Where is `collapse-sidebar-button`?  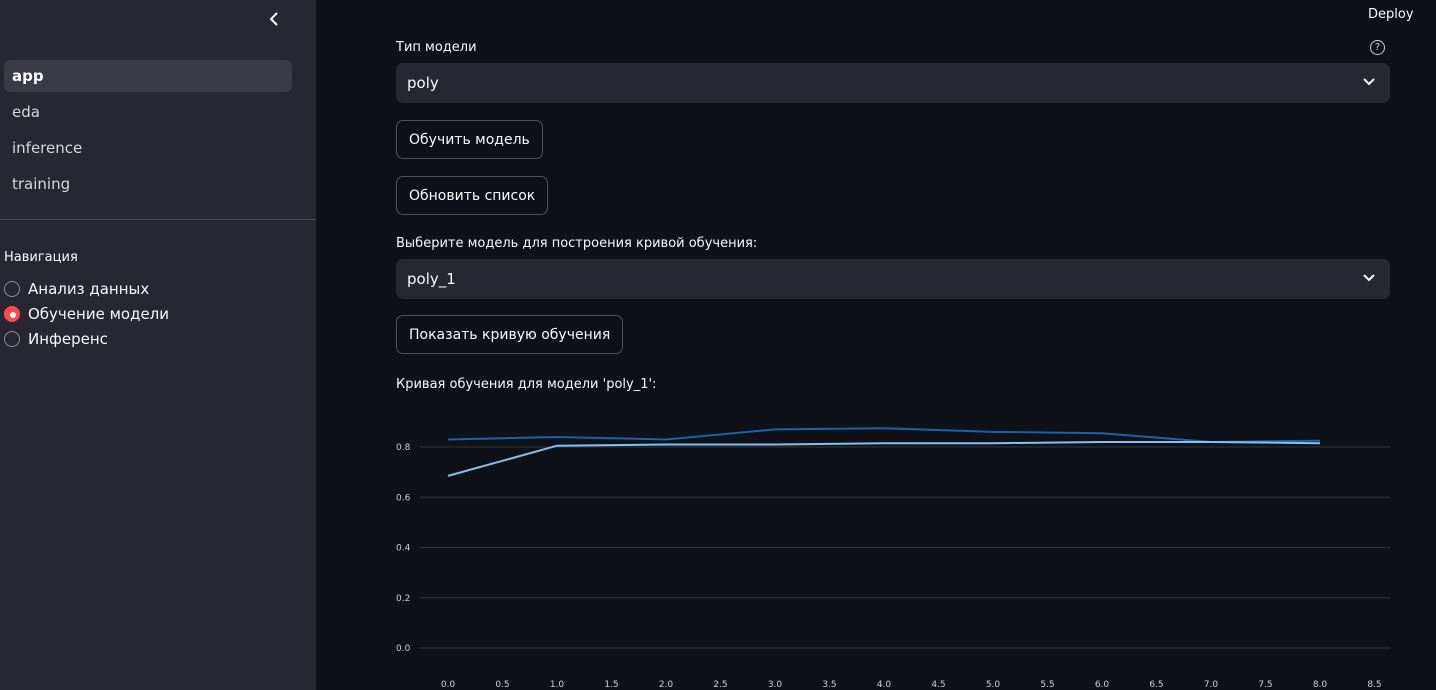 collapse-sidebar-button is located at coordinates (274, 19).